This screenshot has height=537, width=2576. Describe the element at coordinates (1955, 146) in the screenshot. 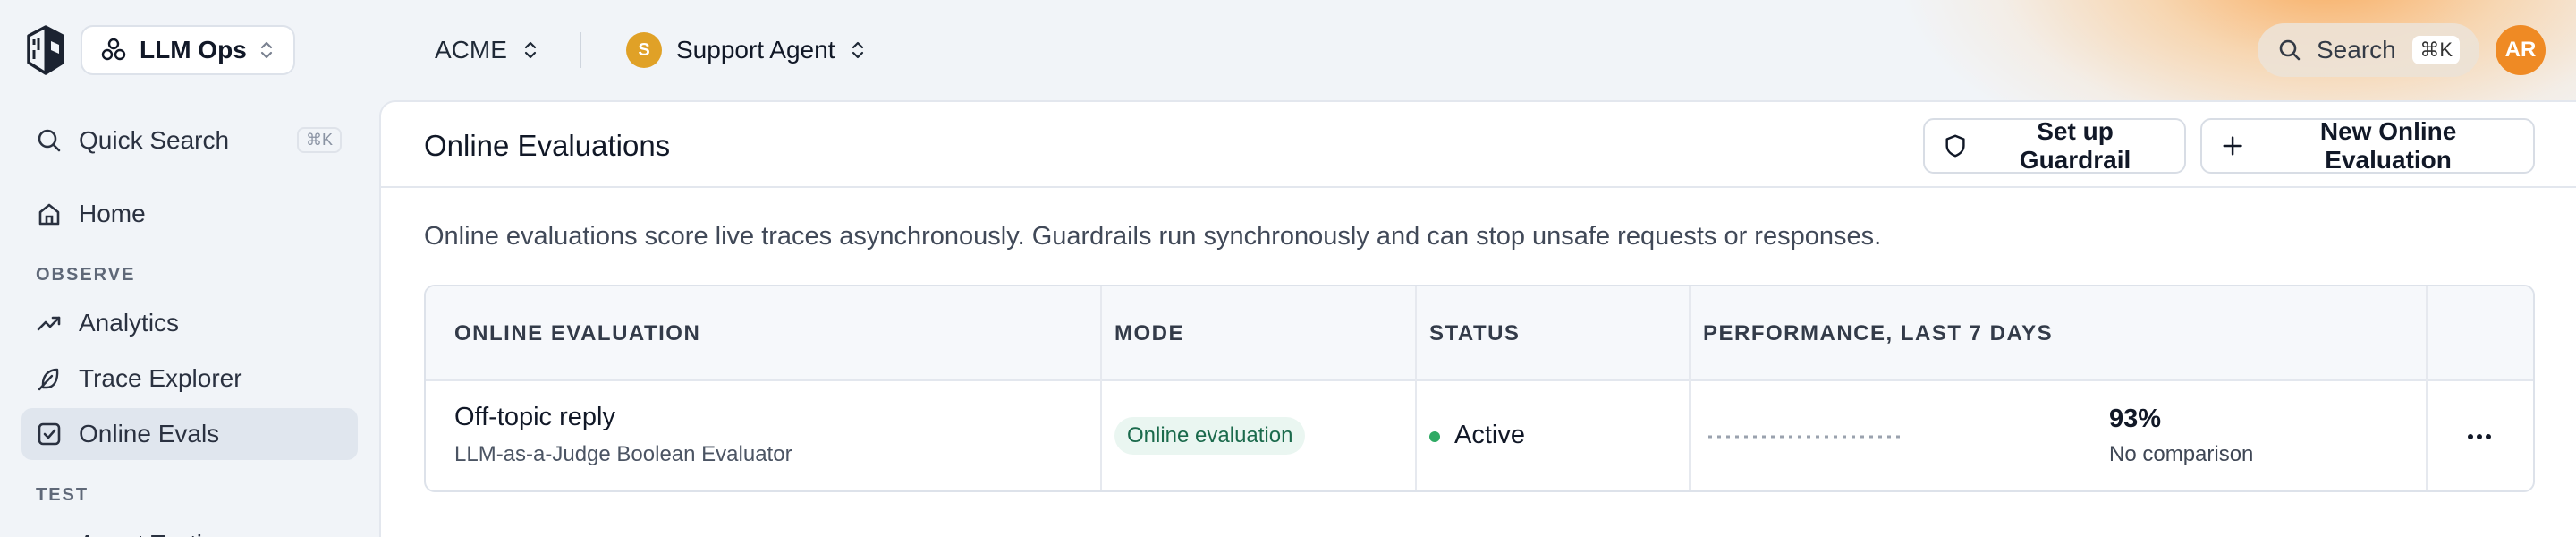

I see `shield-icon` at that location.